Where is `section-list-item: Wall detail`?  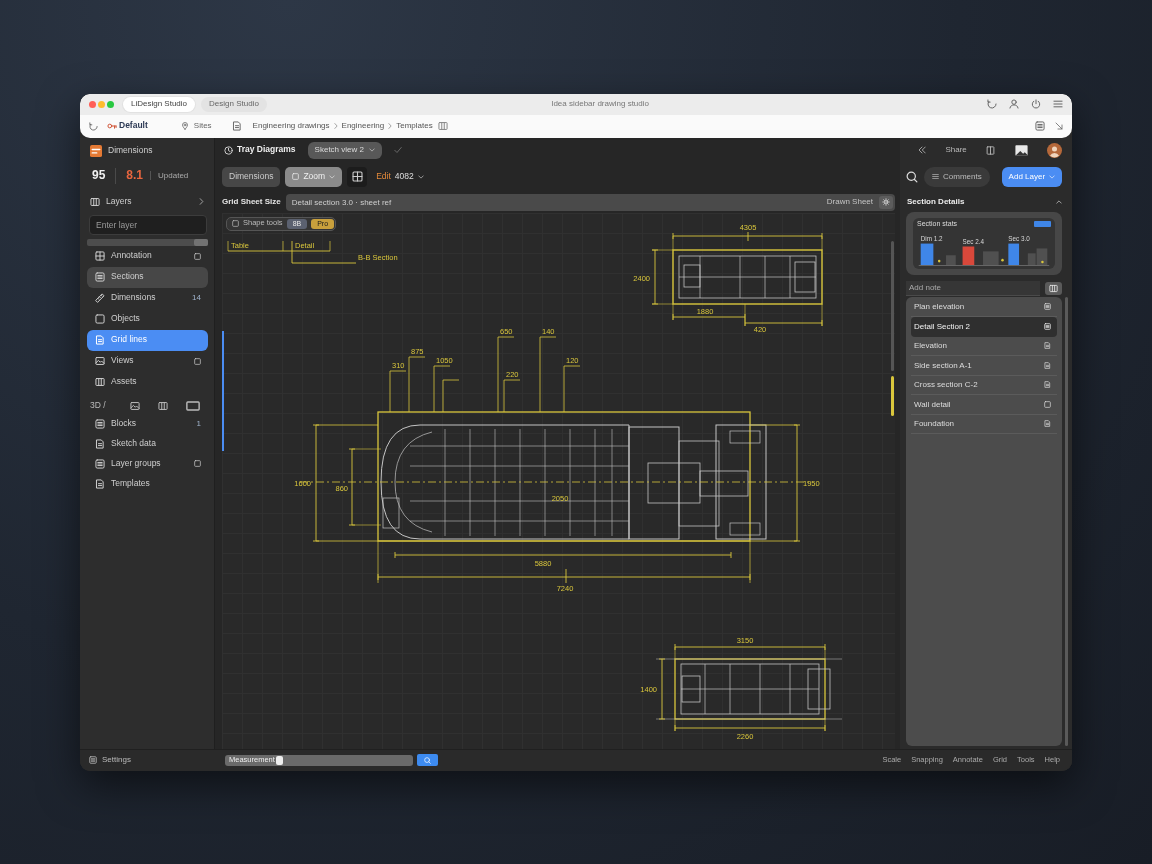
section-list-item: Wall detail is located at coordinates (984, 405).